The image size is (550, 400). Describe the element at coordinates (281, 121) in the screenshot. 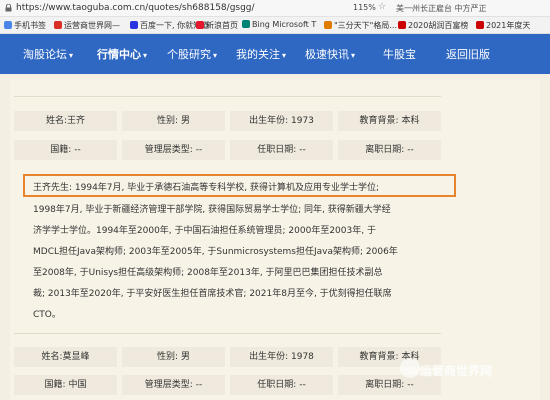

I see `manager-birth-year: 出生年份: 1973` at that location.